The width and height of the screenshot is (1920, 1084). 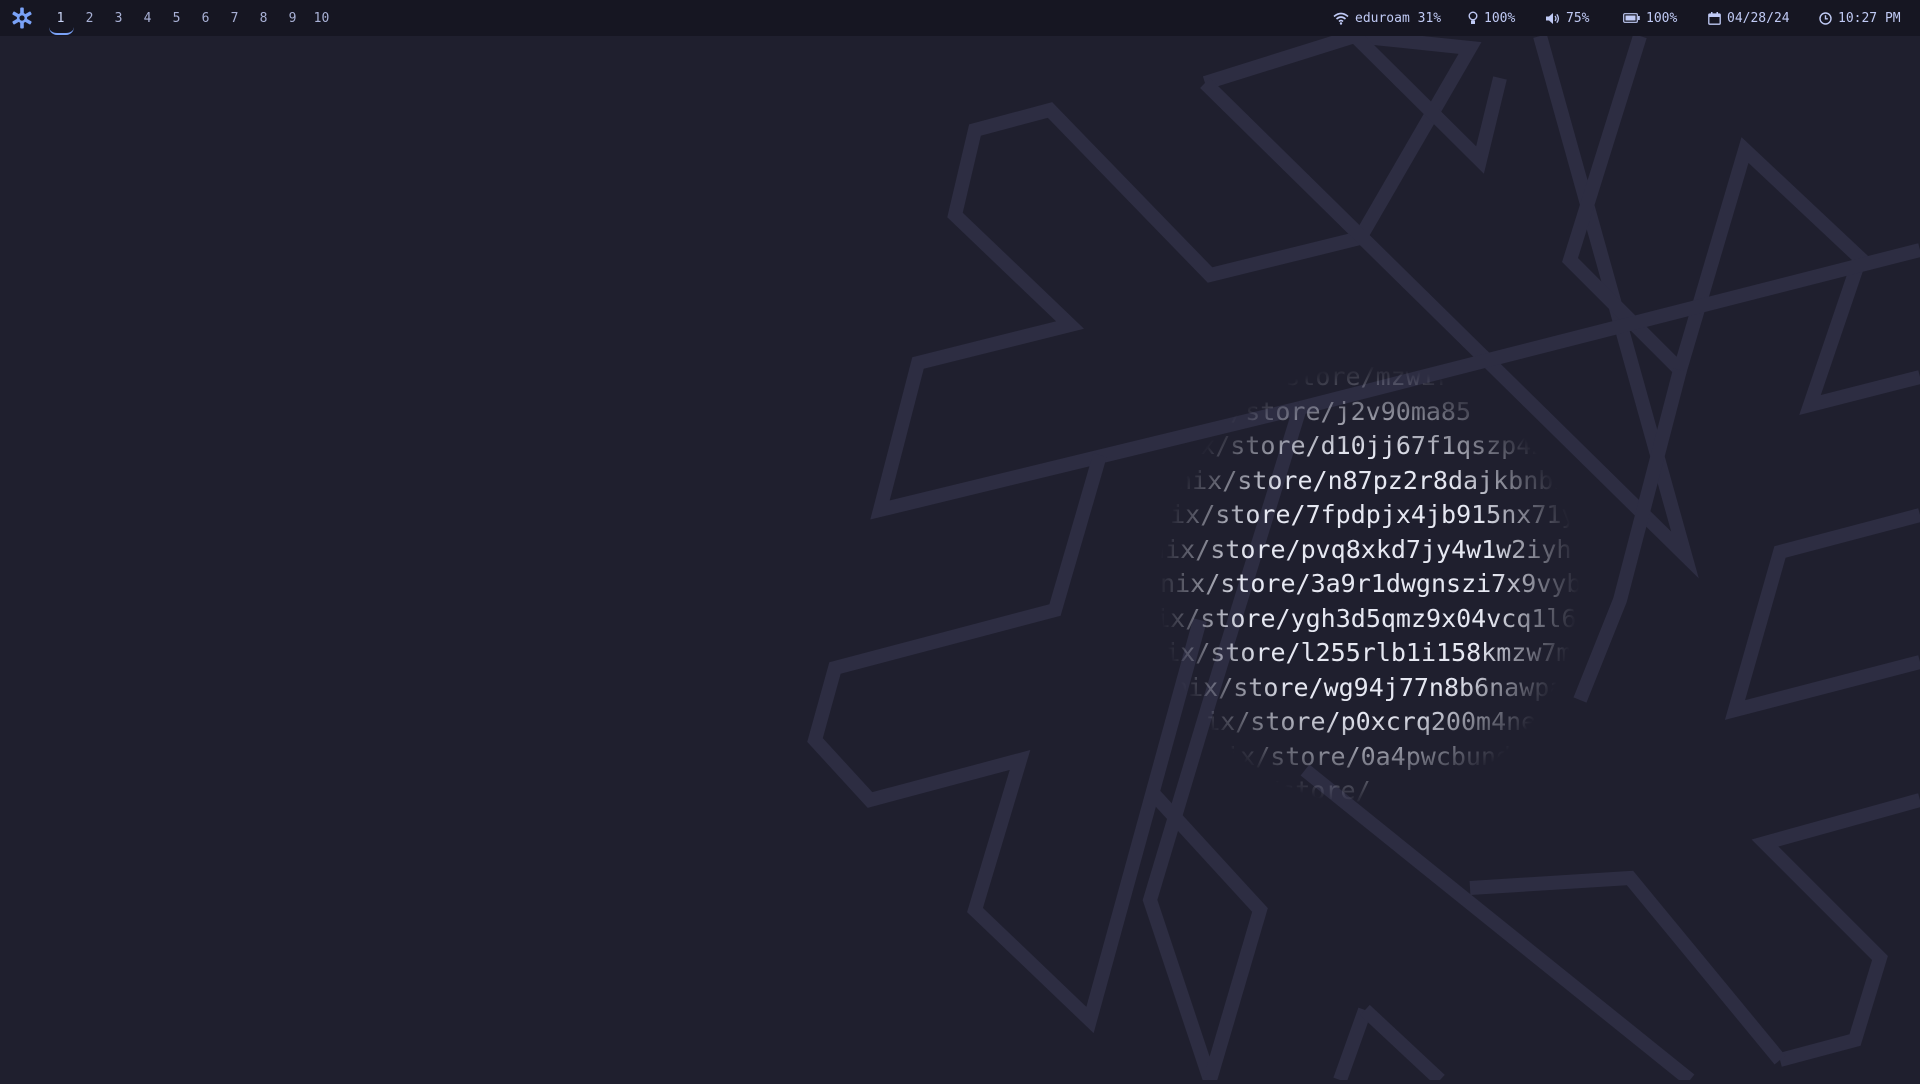 I want to click on workspace-3: 3, so click(x=118, y=18).